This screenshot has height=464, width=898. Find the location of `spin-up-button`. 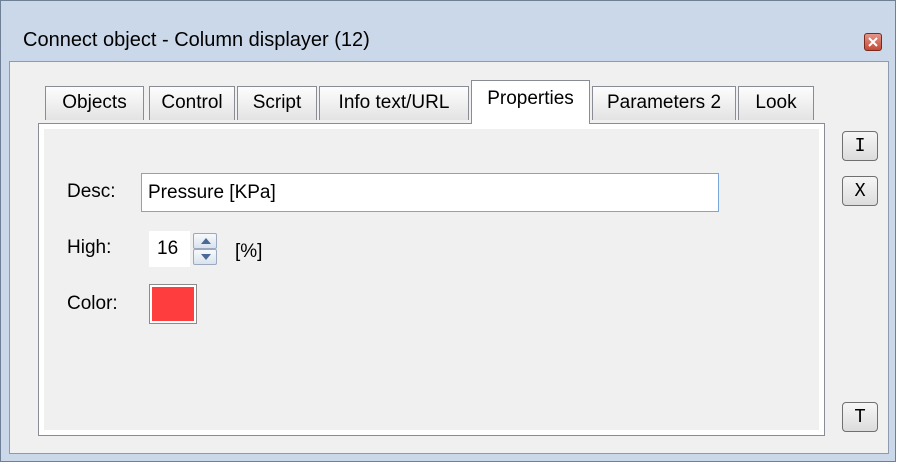

spin-up-button is located at coordinates (205, 241).